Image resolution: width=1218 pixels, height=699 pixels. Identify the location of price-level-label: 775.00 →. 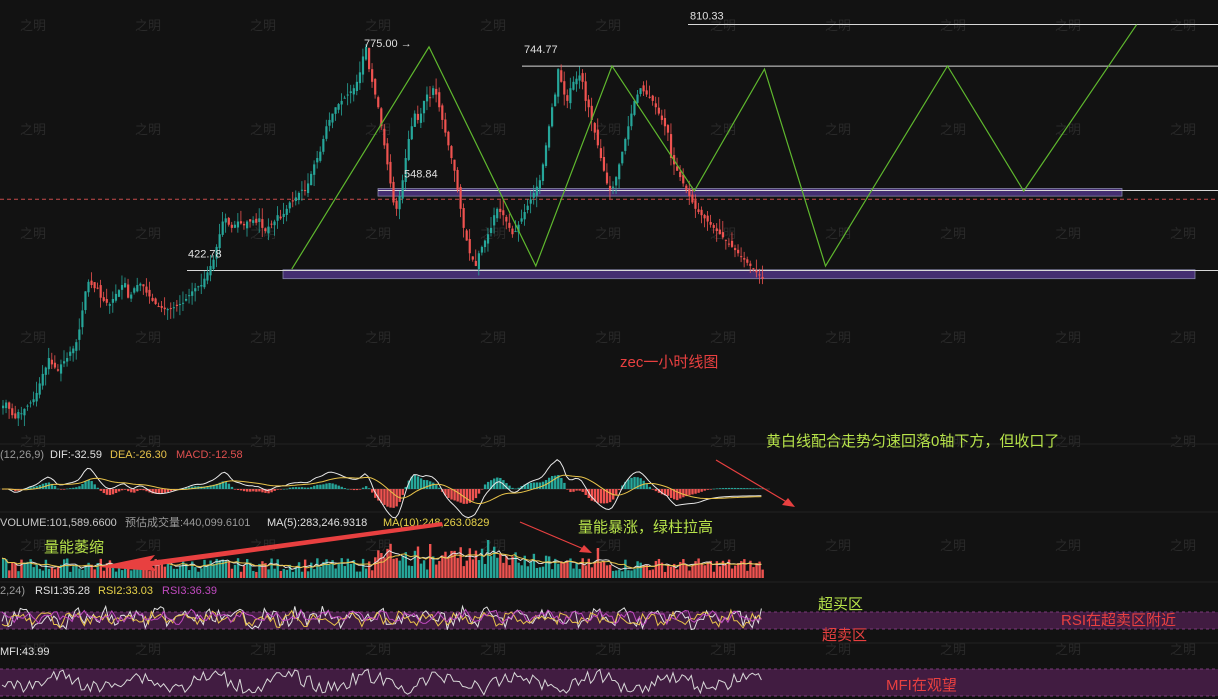
(388, 44).